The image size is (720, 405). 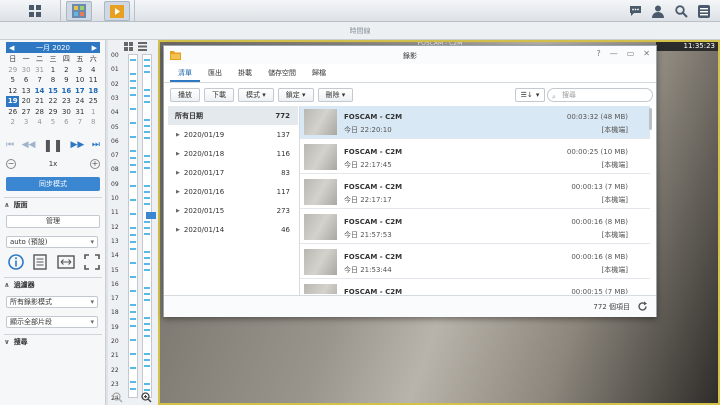 I want to click on recording-mode-select: 所有錄影模式 ▾, so click(x=52, y=302).